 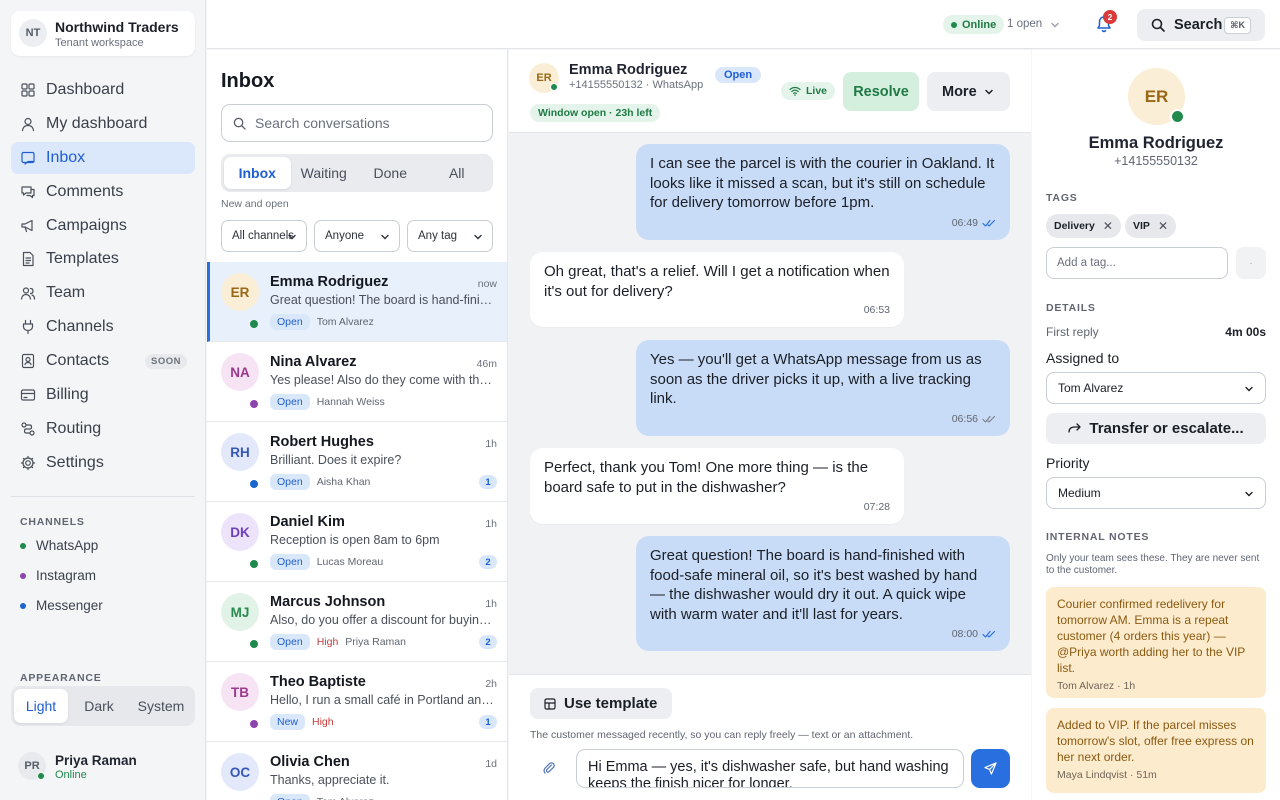 What do you see at coordinates (305, 722) in the screenshot?
I see `conversation-meta: New High` at bounding box center [305, 722].